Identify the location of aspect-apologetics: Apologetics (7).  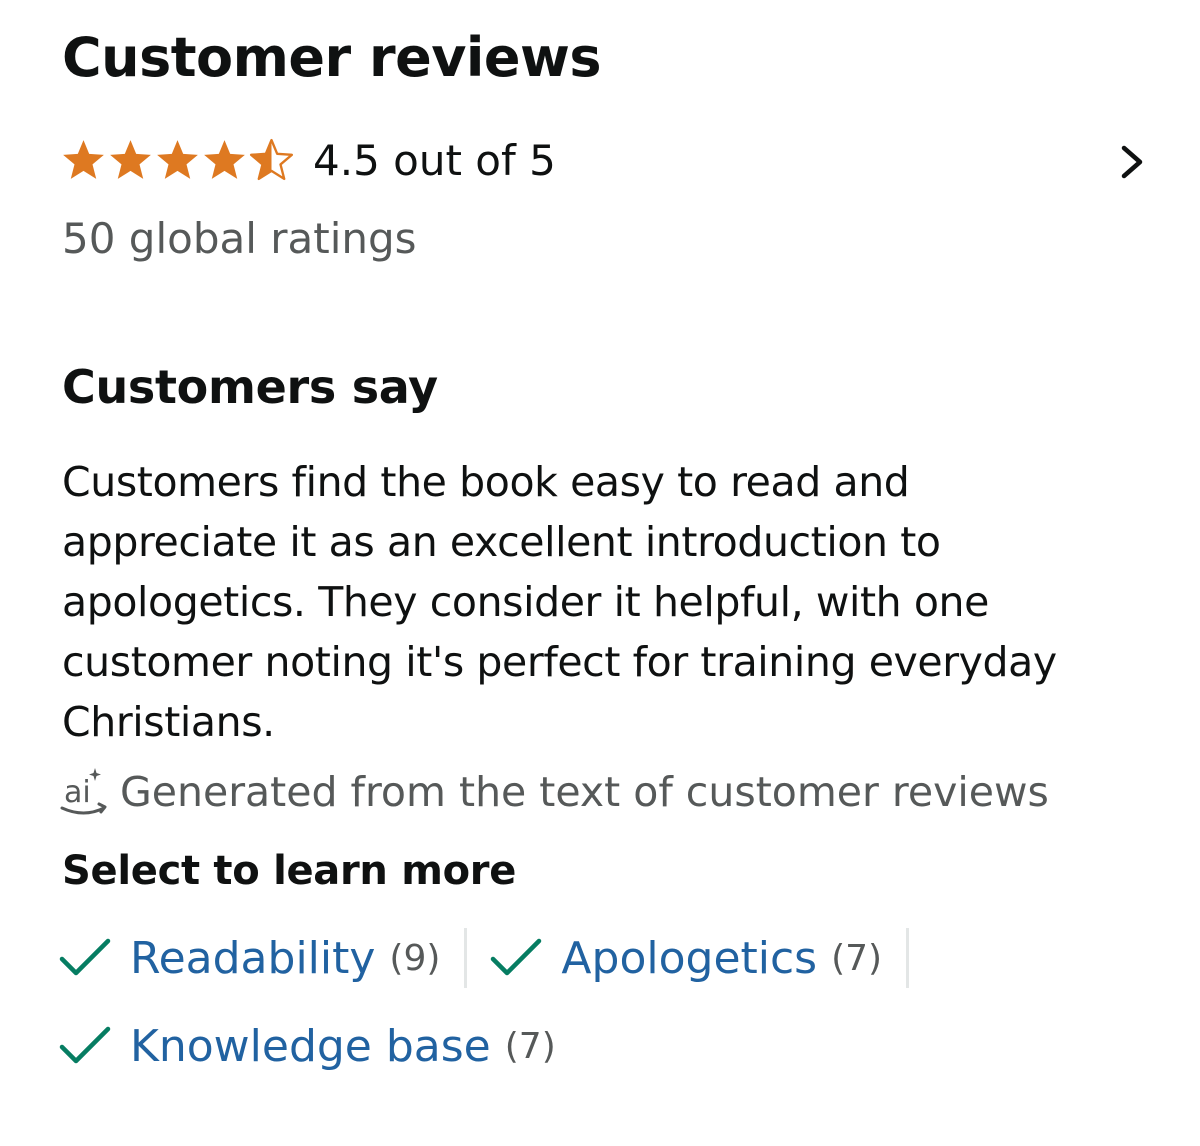
(685, 958).